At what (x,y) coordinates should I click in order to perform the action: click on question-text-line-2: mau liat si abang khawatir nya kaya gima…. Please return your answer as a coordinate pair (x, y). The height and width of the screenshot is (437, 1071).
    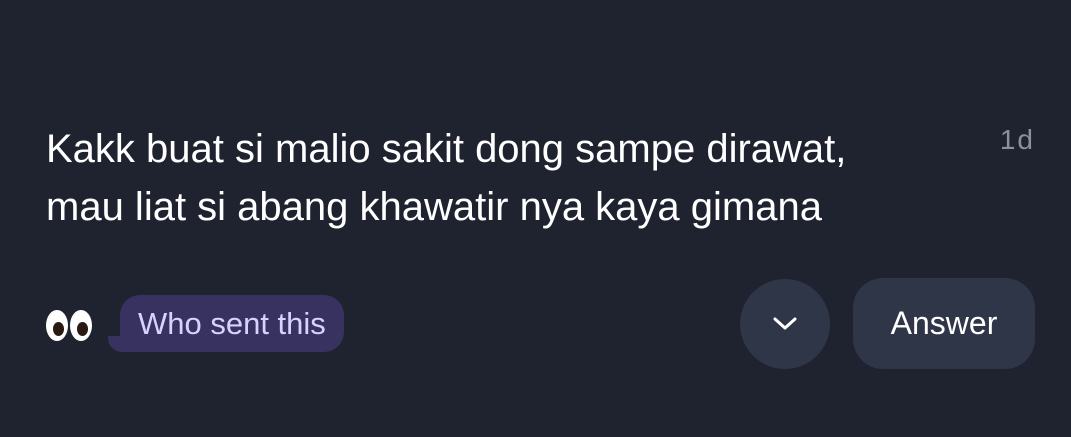
    Looking at the image, I should click on (434, 207).